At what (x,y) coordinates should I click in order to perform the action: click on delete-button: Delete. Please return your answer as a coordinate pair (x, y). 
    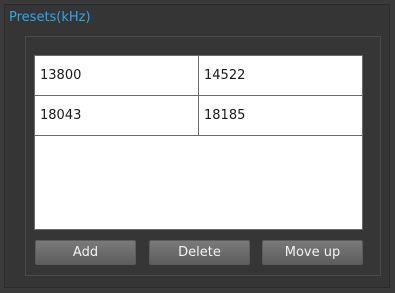
    Looking at the image, I should click on (199, 252).